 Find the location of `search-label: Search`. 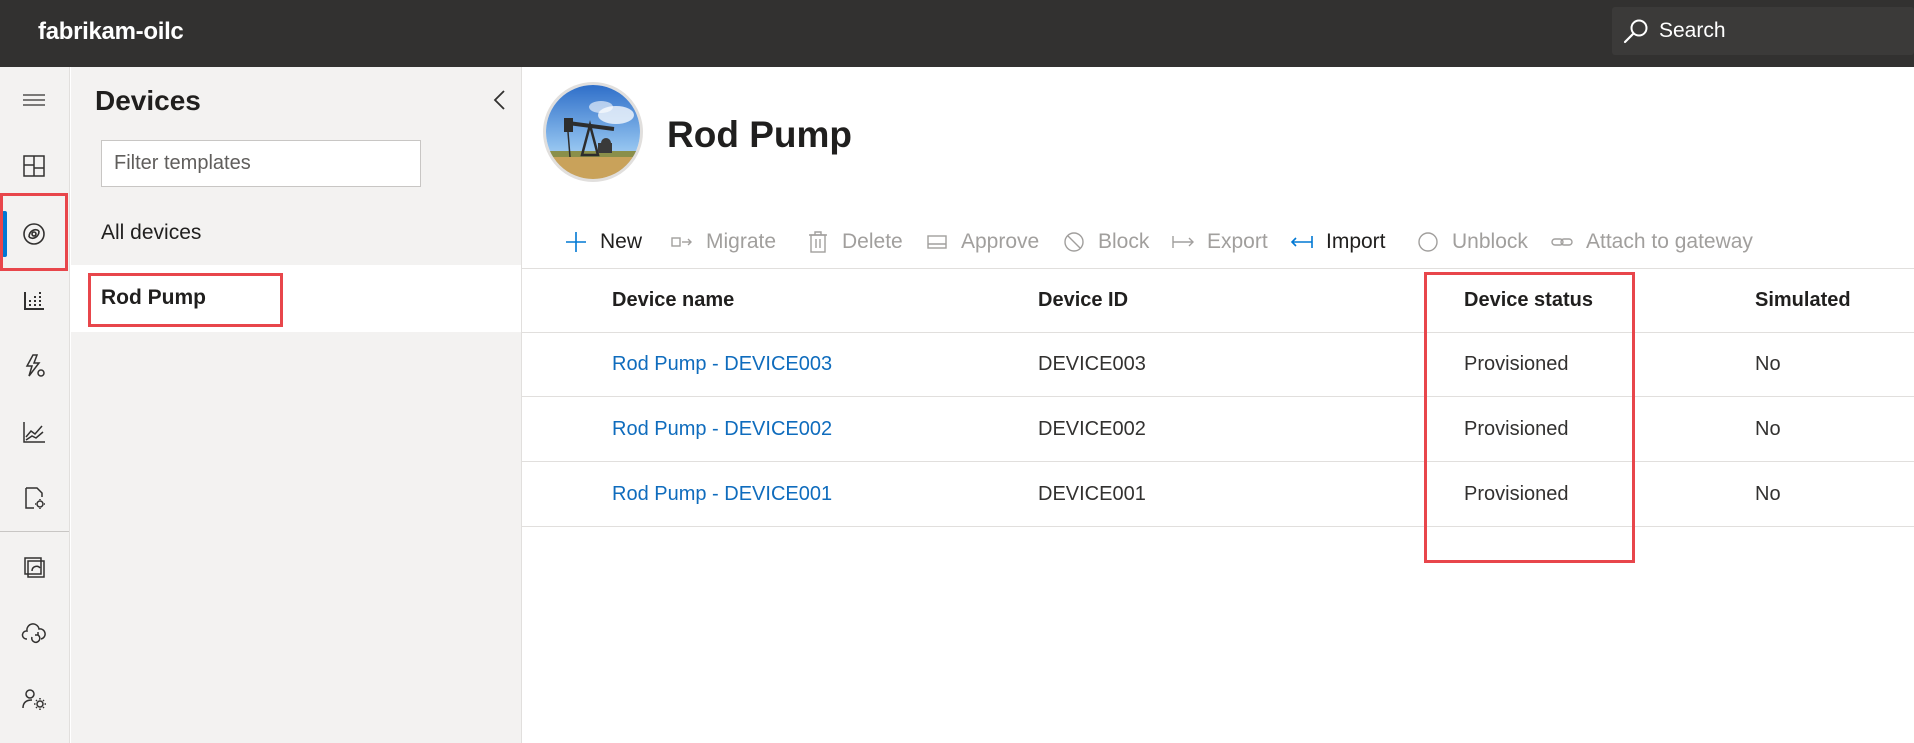

search-label: Search is located at coordinates (1692, 30).